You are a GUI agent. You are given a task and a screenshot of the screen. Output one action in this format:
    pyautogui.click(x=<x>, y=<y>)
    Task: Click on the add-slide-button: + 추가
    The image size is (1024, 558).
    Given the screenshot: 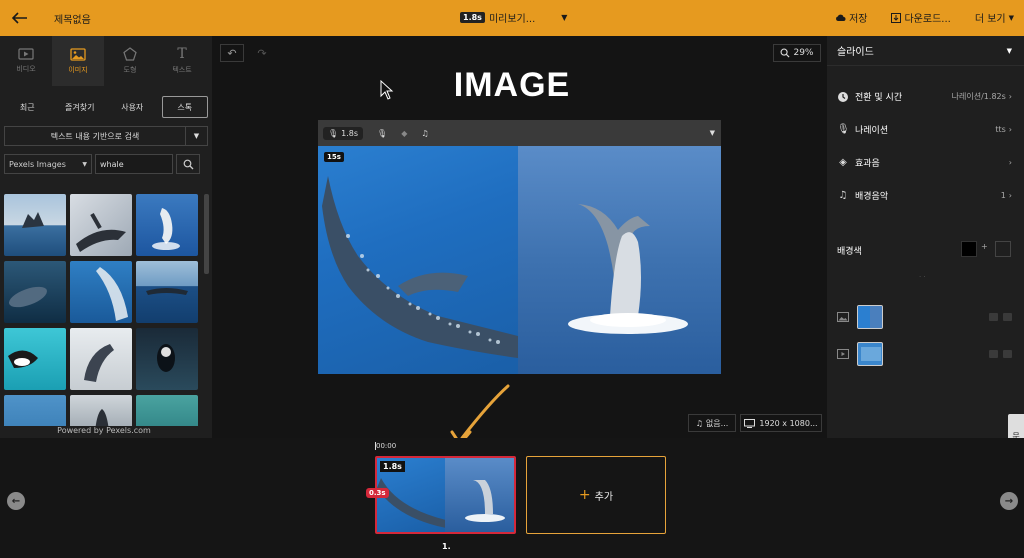 What is the action you would take?
    pyautogui.click(x=596, y=495)
    